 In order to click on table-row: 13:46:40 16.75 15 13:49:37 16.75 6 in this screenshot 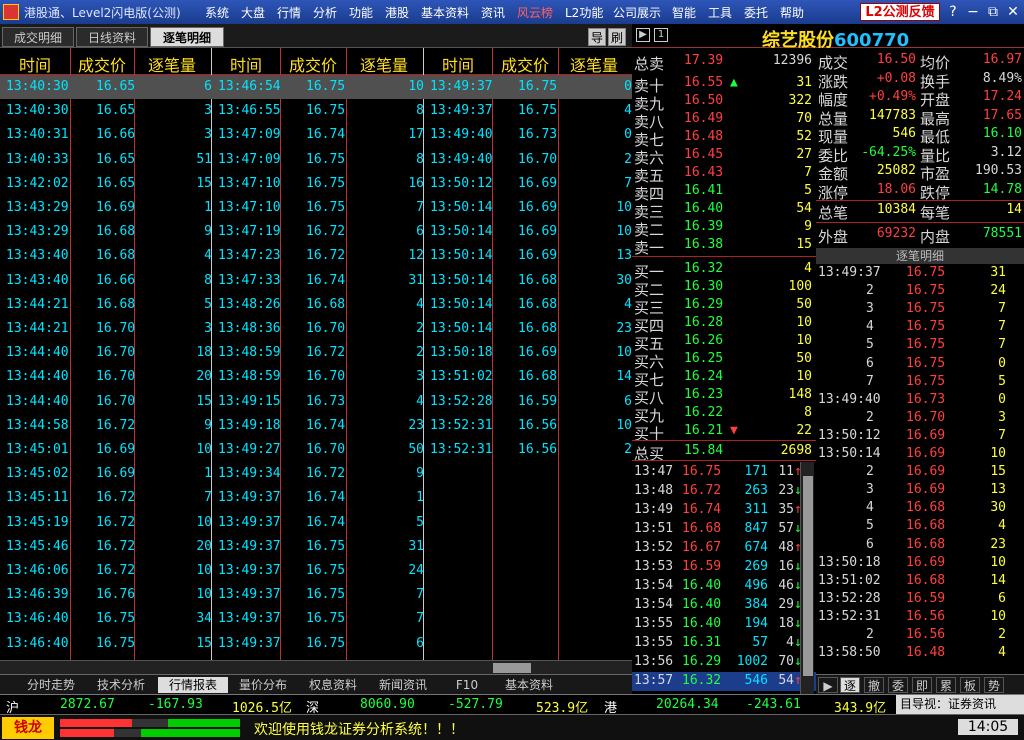, I will do `click(316, 644)`.